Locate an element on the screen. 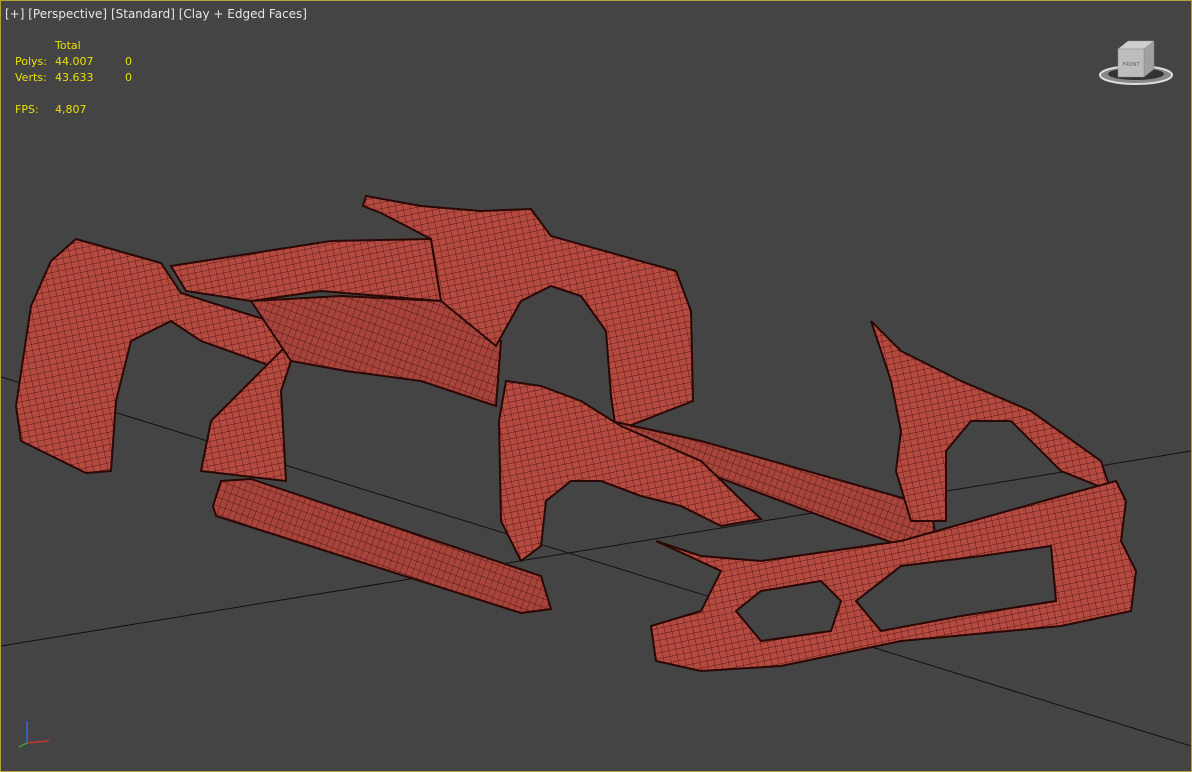  viewport-standard: [Standard] is located at coordinates (143, 14).